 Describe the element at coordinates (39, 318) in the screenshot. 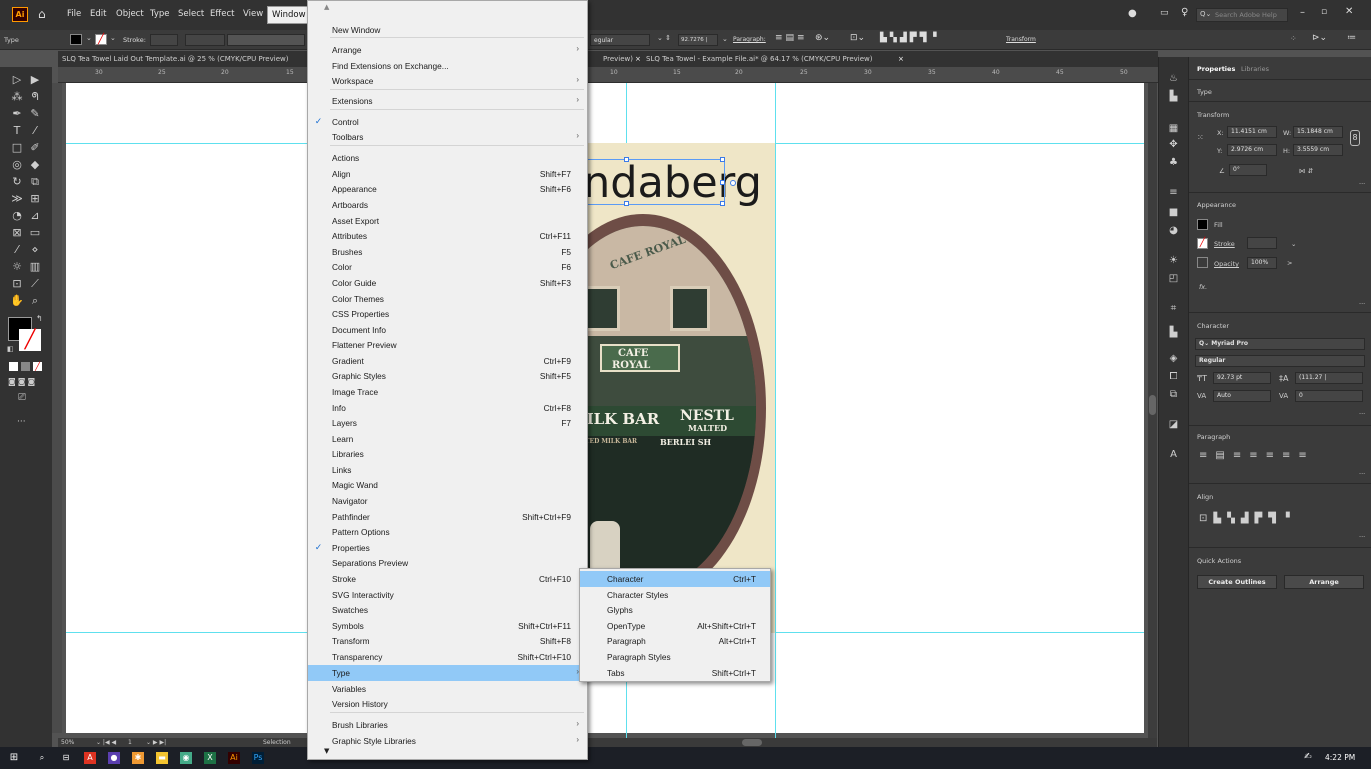

I see `swap-colors-icon: ↰` at that location.